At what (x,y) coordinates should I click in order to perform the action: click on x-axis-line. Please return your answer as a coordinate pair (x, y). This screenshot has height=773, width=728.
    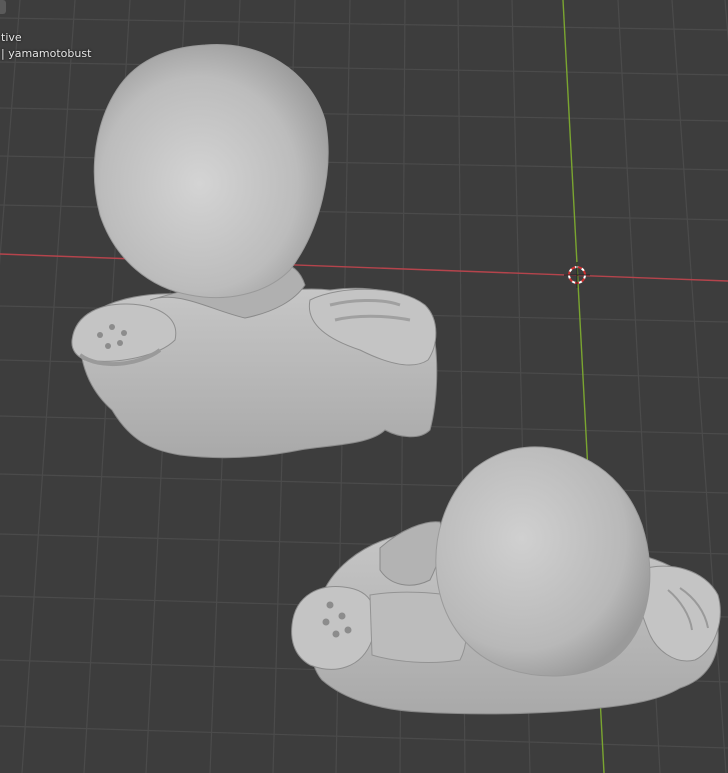
    Looking at the image, I should click on (364, 267).